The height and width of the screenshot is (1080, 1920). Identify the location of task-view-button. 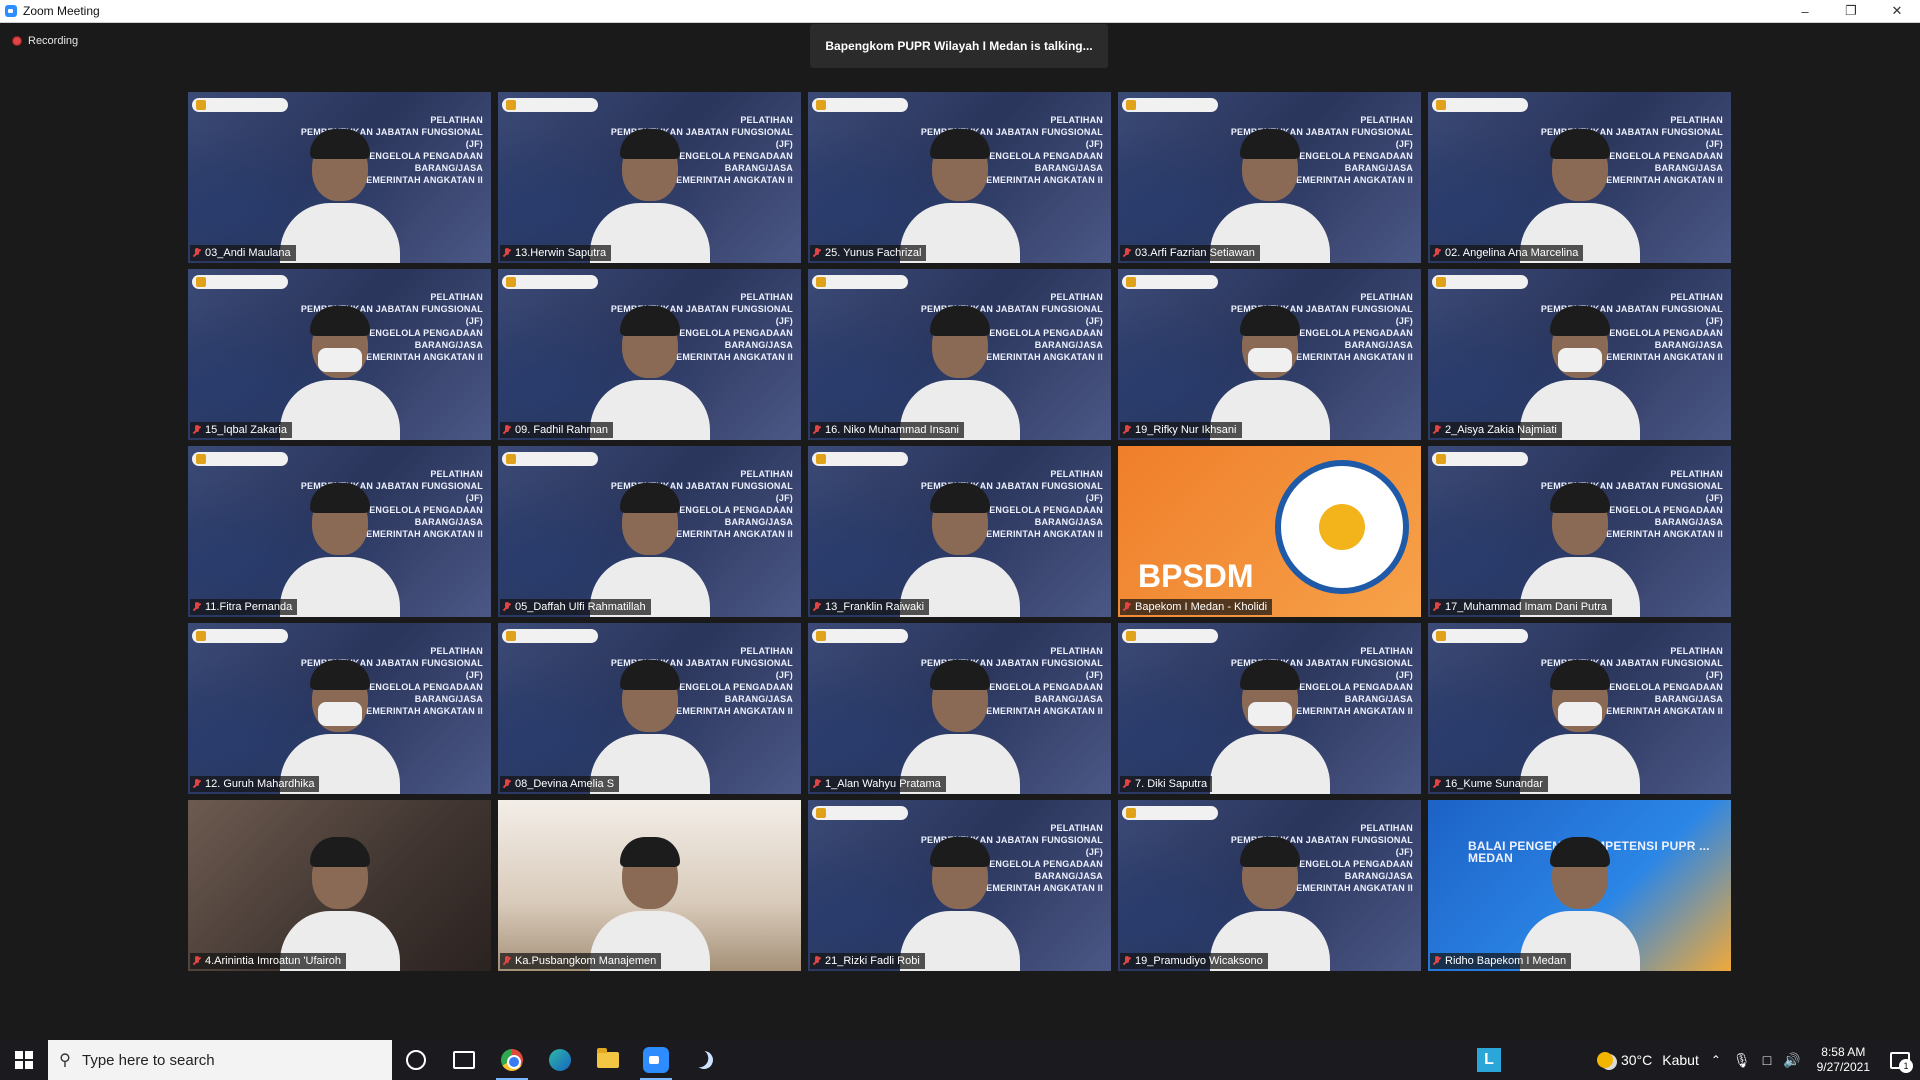
(464, 1060).